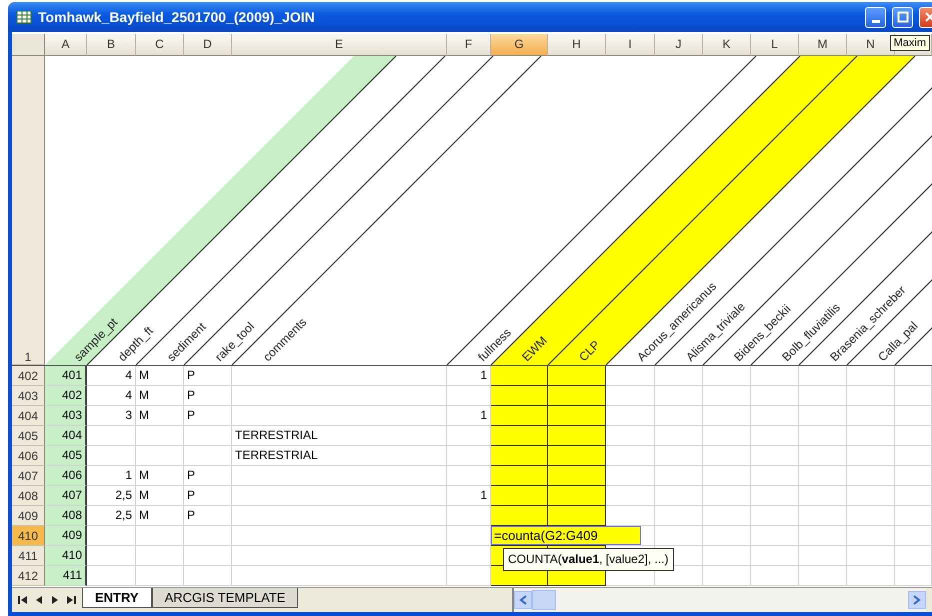 The image size is (932, 616). I want to click on column-header: D, so click(208, 45).